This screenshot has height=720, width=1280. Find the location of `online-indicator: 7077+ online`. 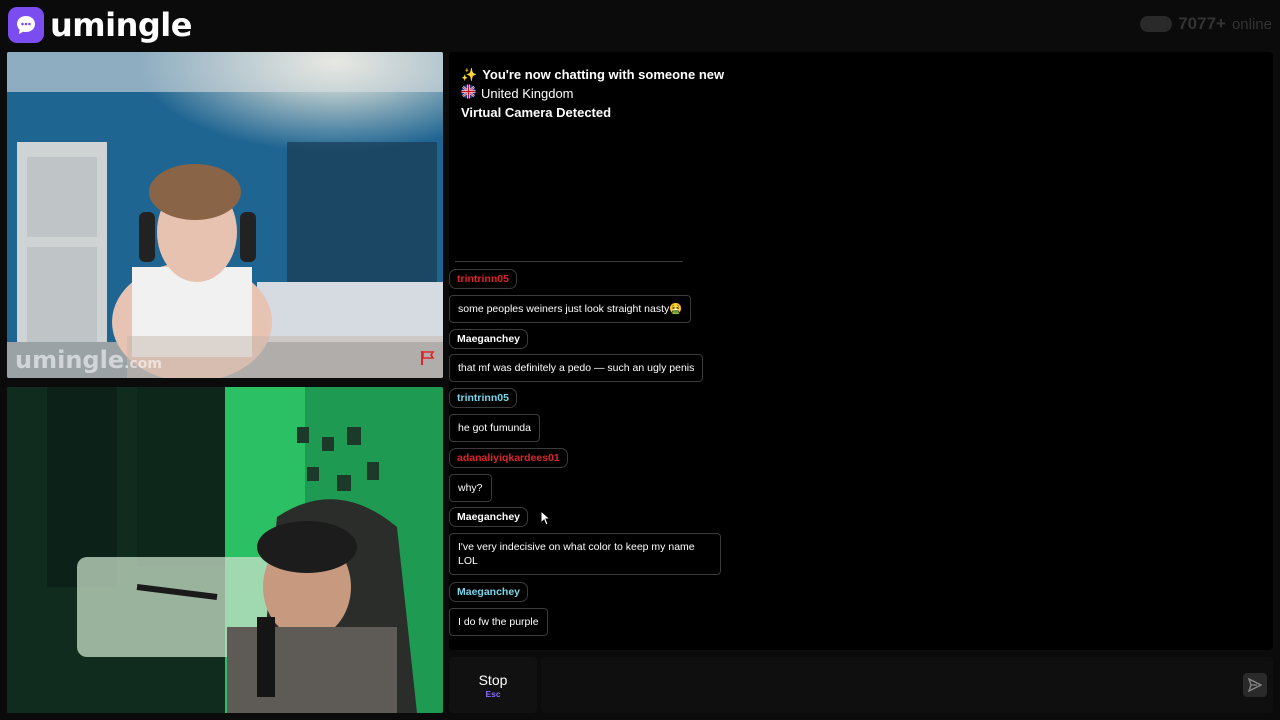

online-indicator: 7077+ online is located at coordinates (1206, 24).